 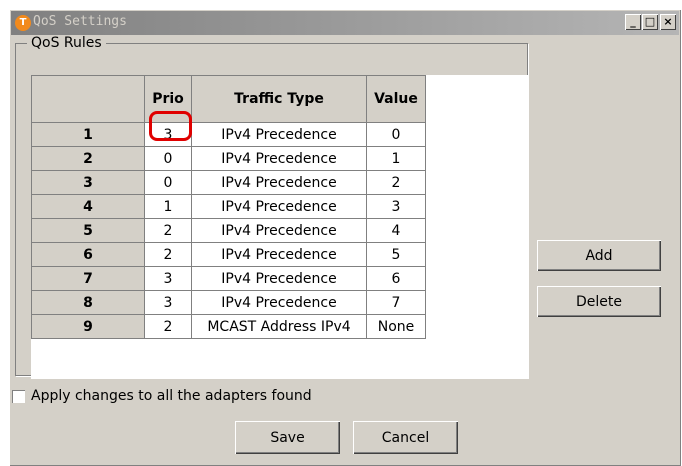 I want to click on value-cell: 4, so click(x=396, y=230).